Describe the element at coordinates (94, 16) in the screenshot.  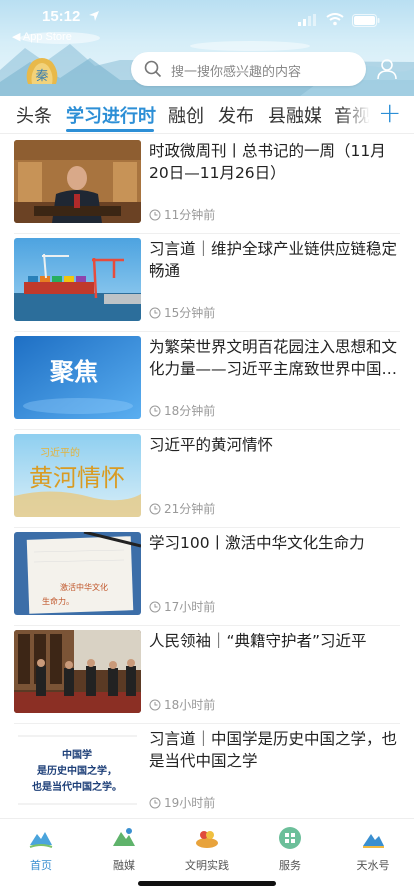
I see `location-arrow-icon` at that location.